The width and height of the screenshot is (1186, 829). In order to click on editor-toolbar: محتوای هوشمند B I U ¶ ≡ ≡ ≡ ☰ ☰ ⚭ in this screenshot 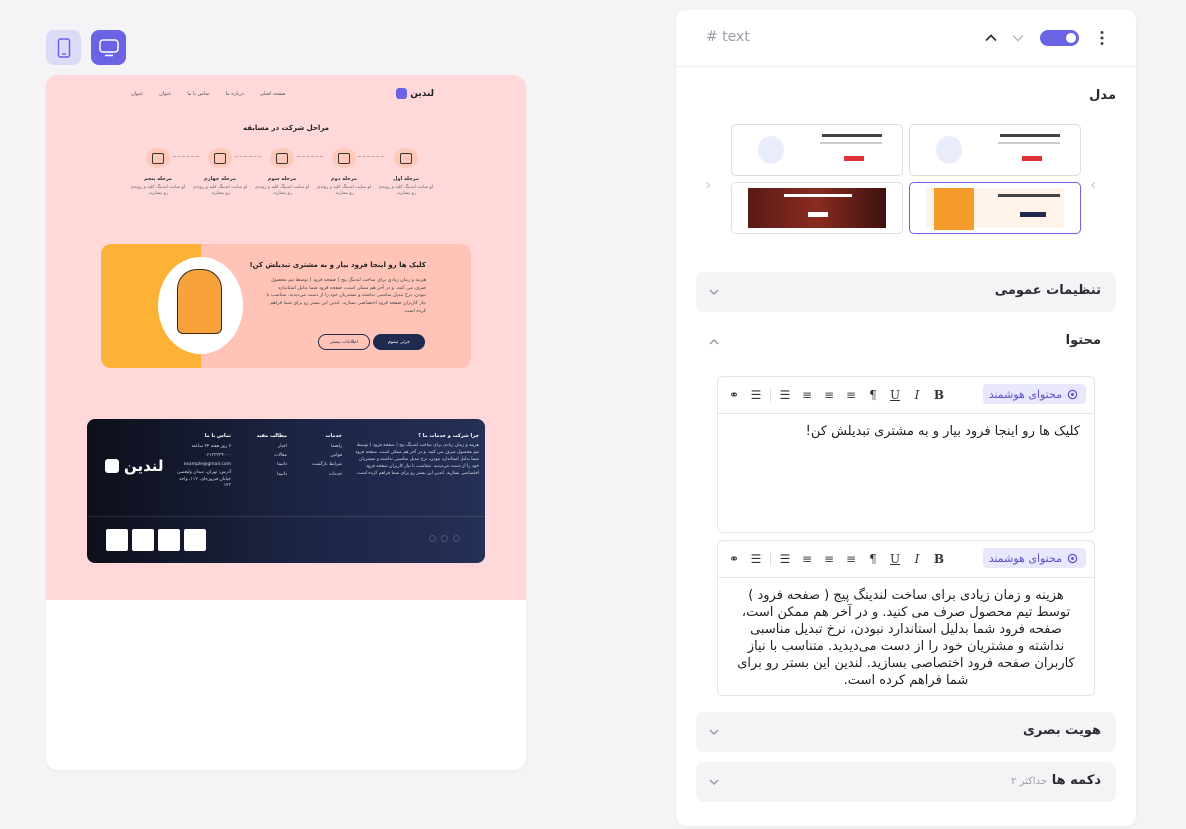, I will do `click(906, 395)`.